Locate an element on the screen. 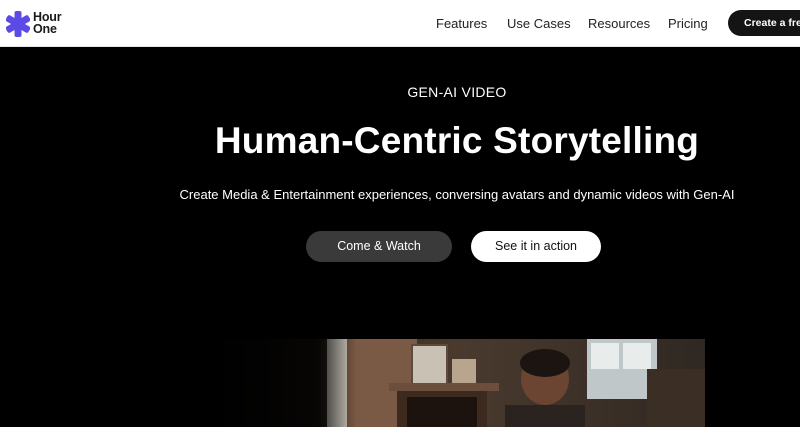 This screenshot has height=427, width=800. hour-one-logo-icon is located at coordinates (18, 24).